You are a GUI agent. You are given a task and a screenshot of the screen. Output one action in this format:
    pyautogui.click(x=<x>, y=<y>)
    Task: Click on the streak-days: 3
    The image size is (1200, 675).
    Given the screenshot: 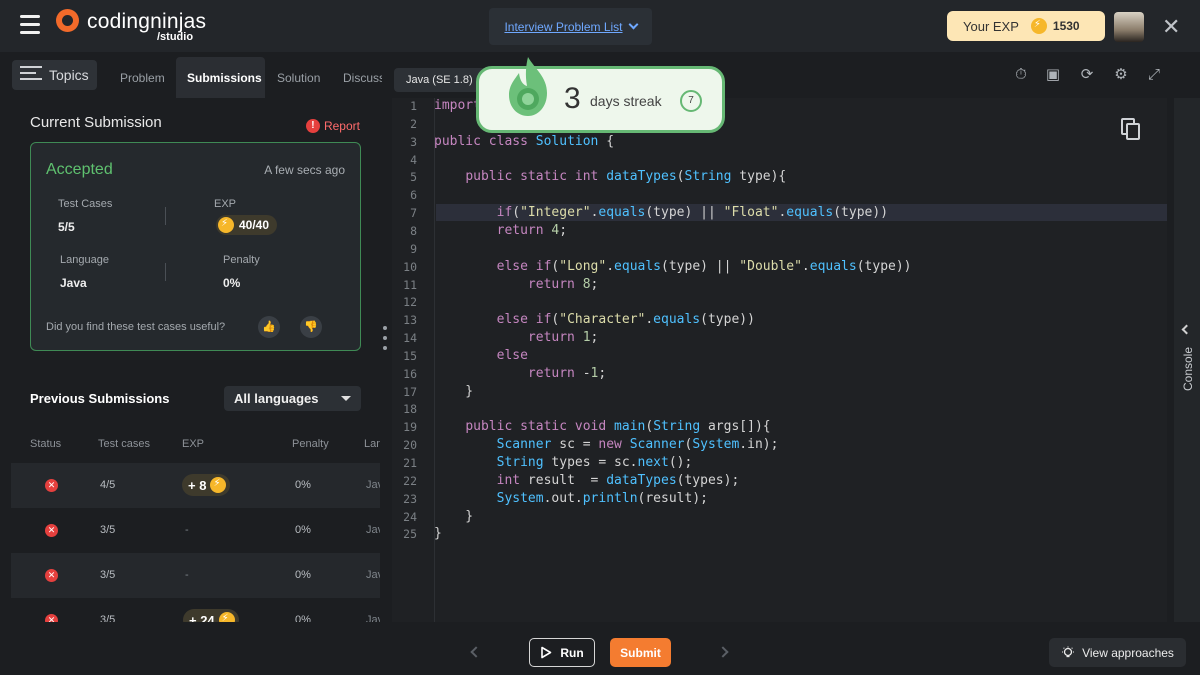 What is the action you would take?
    pyautogui.click(x=572, y=98)
    